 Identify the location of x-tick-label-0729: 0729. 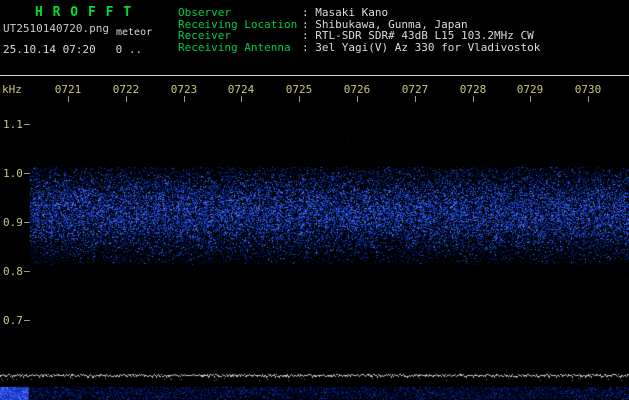
(530, 89).